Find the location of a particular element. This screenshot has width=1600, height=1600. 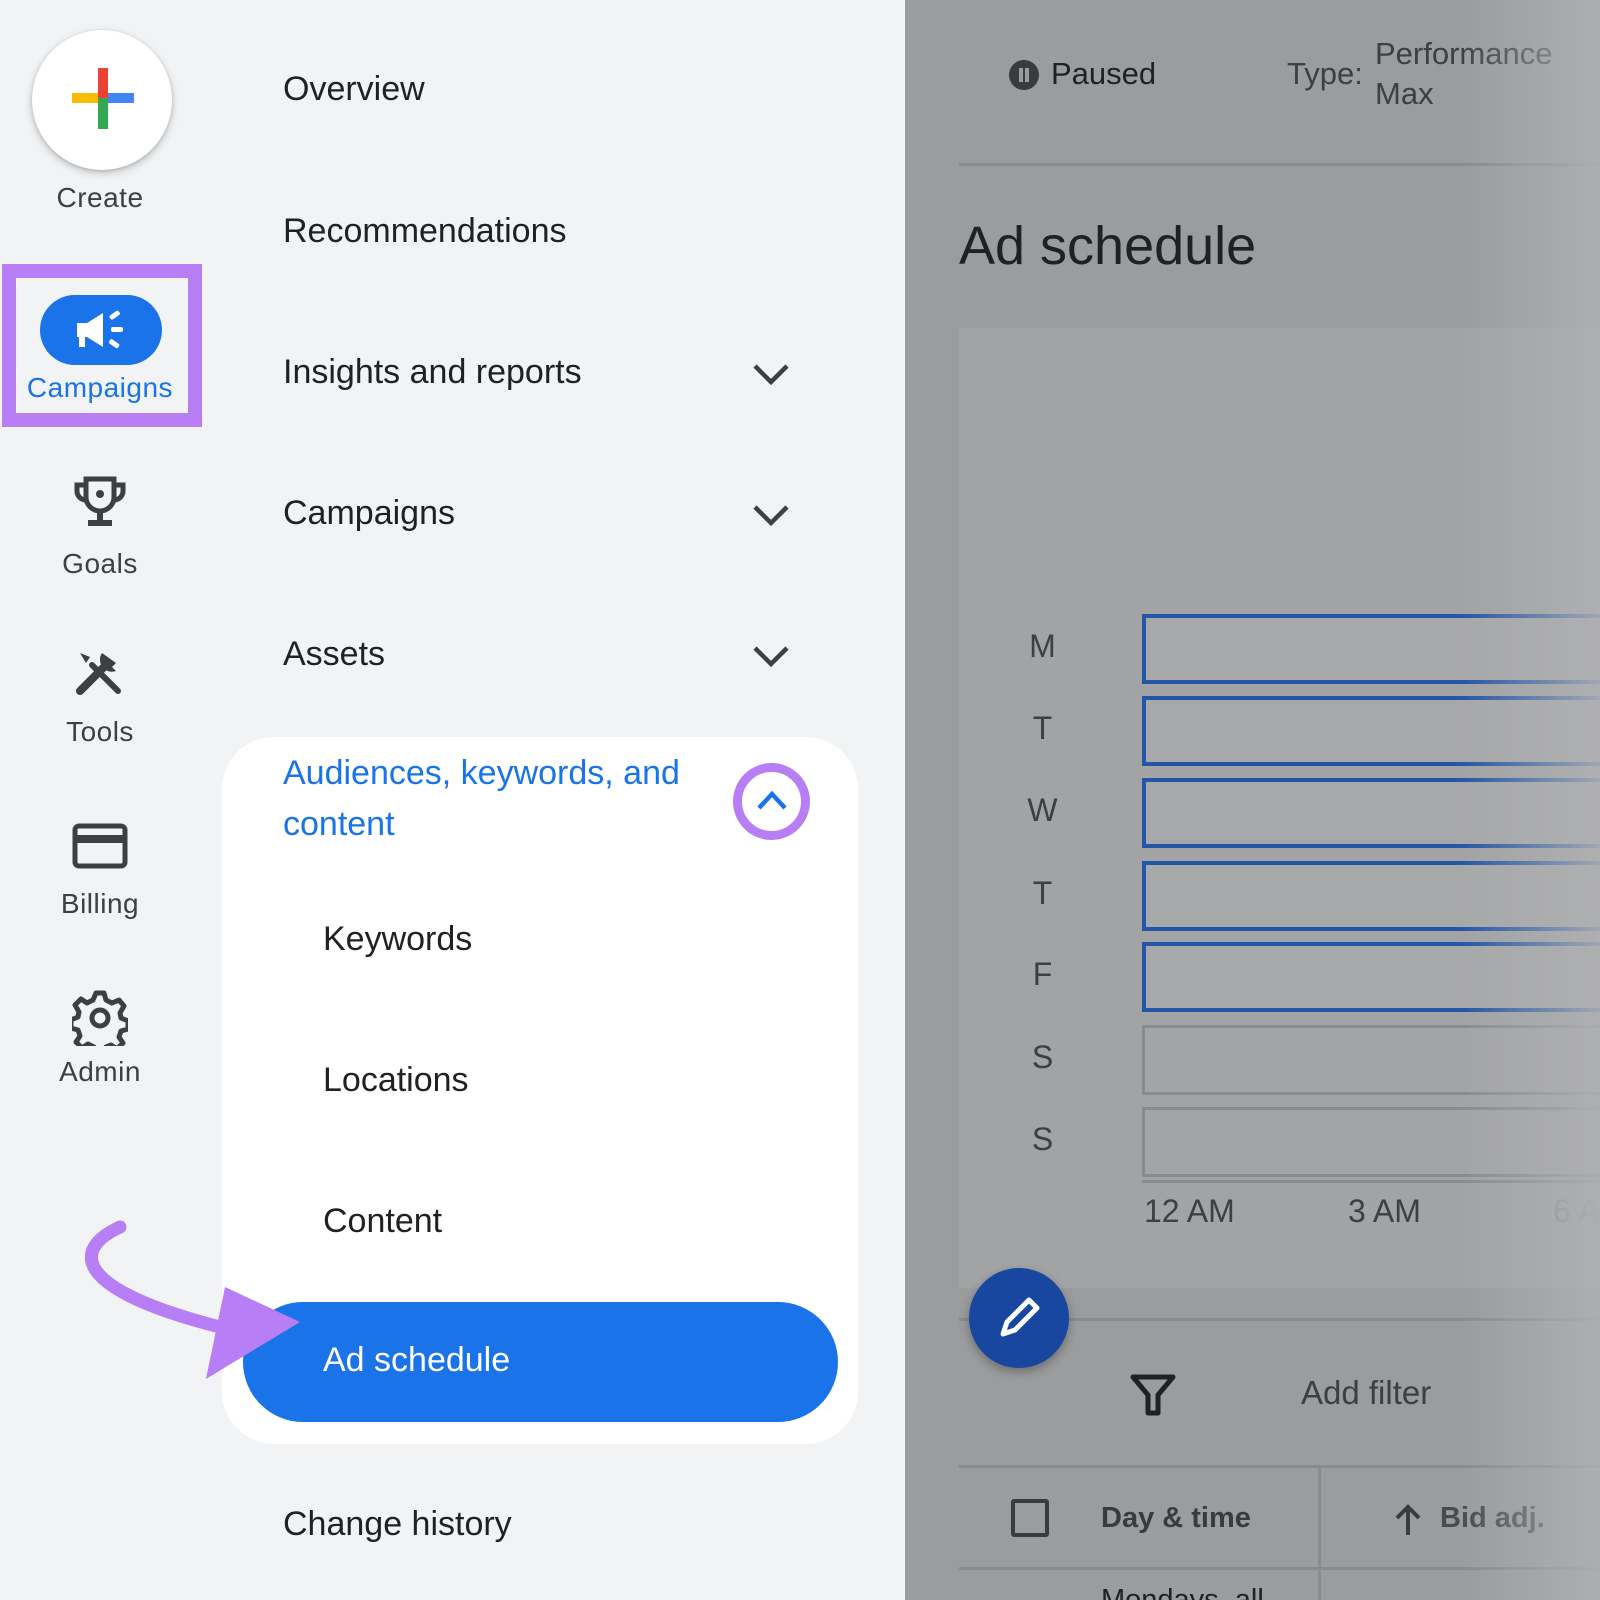

nav-assets: Assets is located at coordinates (334, 654).